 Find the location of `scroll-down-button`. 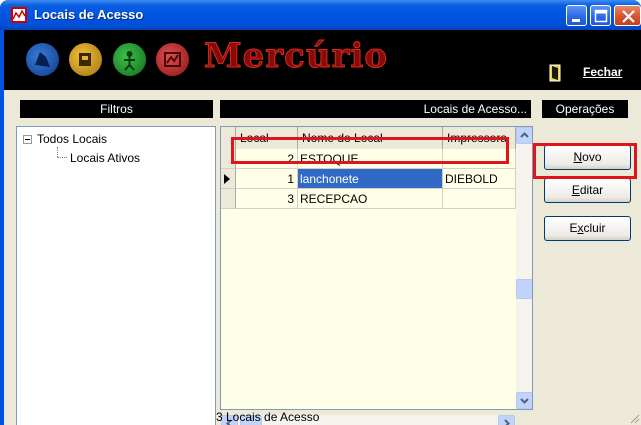

scroll-down-button is located at coordinates (524, 400).